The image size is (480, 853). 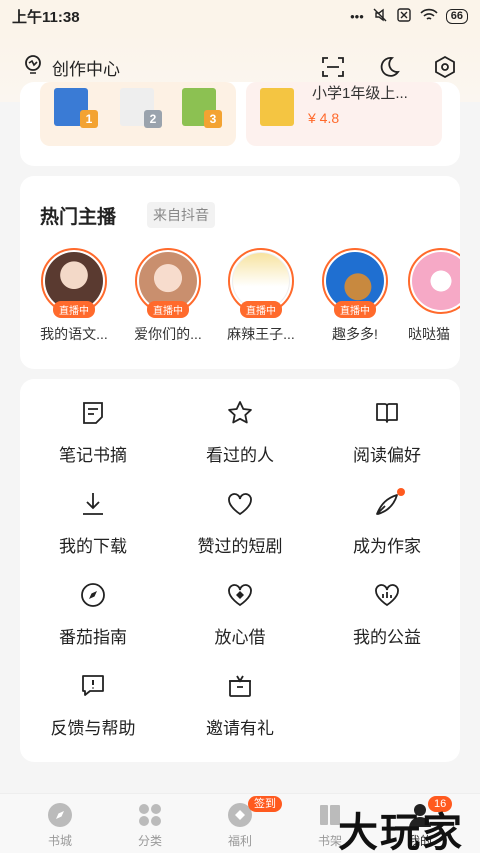 What do you see at coordinates (389, 503) in the screenshot?
I see `pen-icon` at bounding box center [389, 503].